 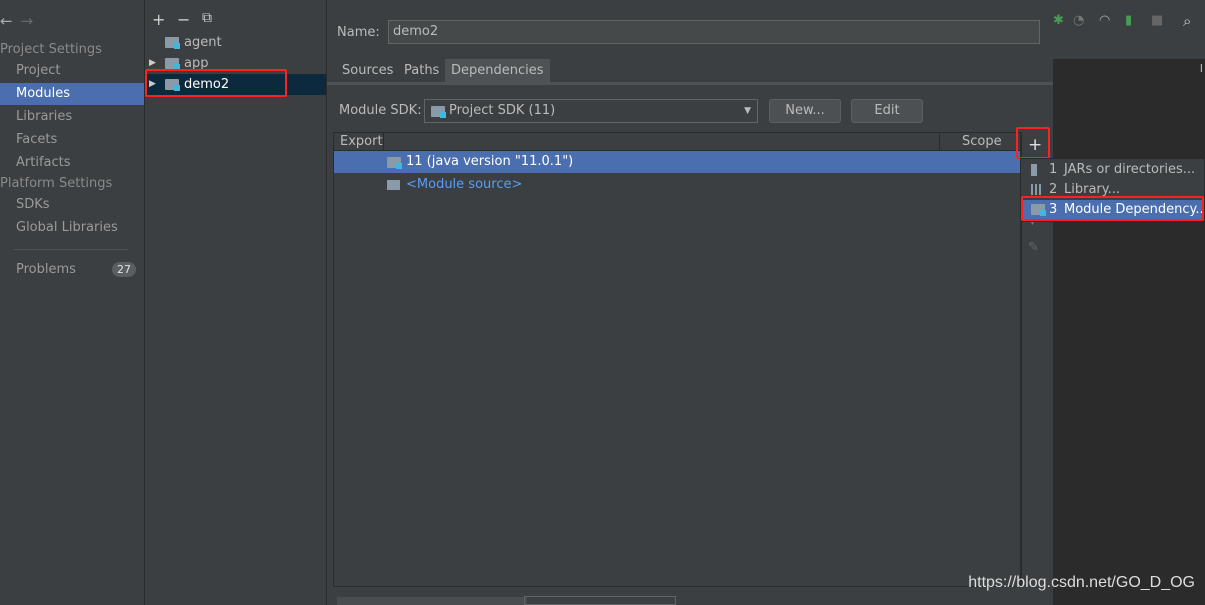 I want to click on forward-arrow-icon: →, so click(x=27, y=21).